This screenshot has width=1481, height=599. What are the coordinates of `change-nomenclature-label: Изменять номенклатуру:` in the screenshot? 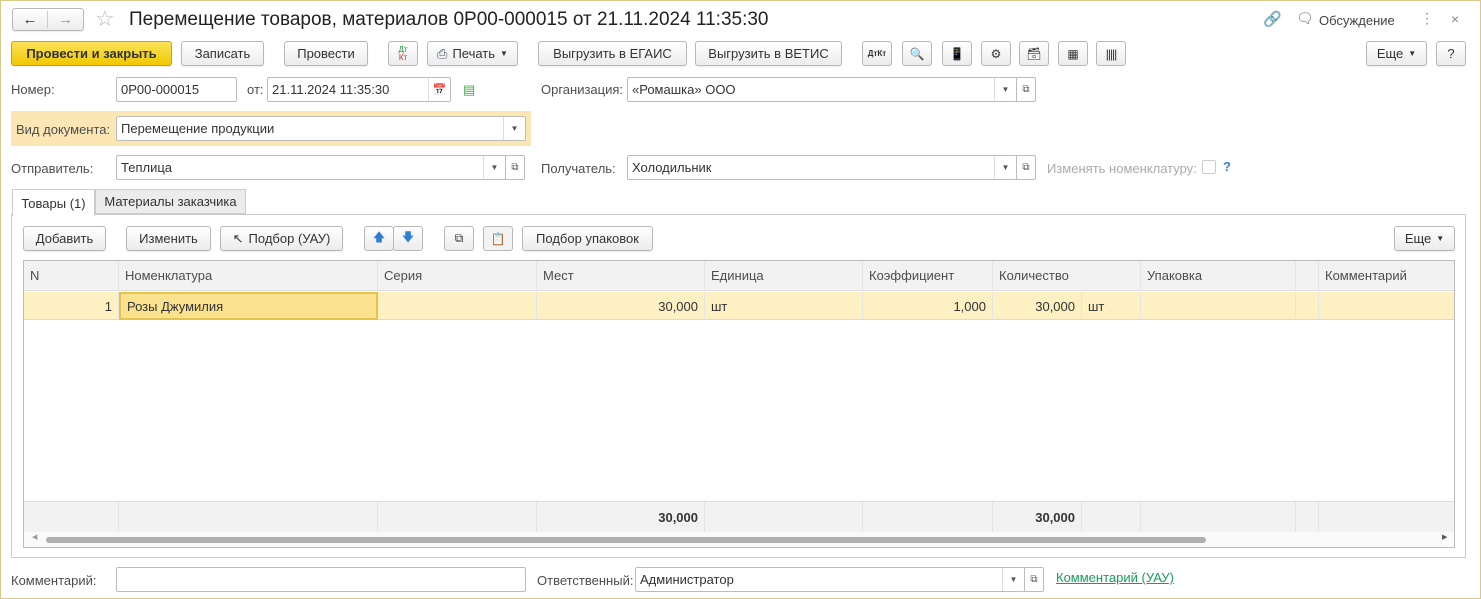 It's located at (1122, 168).